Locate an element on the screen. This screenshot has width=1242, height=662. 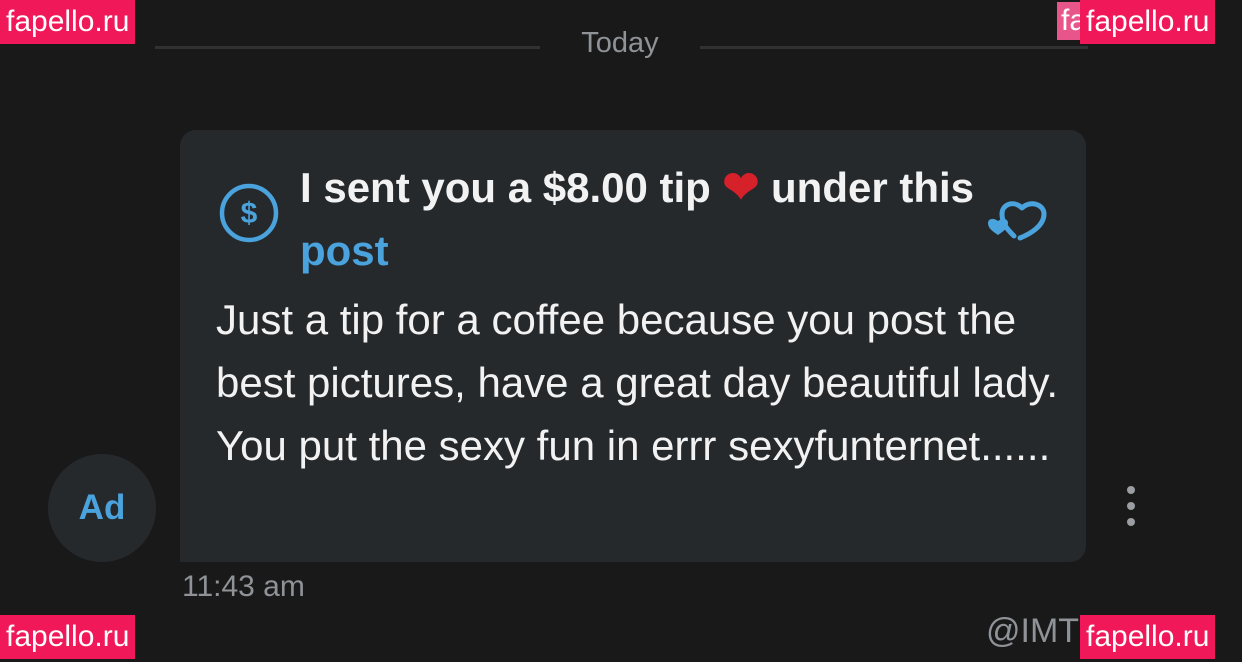
date-separator: Today is located at coordinates (620, 43).